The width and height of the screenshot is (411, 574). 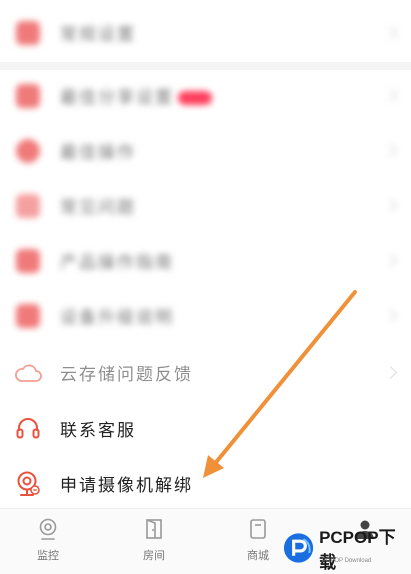 I want to click on menu-item-label: 联系客服, so click(x=98, y=431).